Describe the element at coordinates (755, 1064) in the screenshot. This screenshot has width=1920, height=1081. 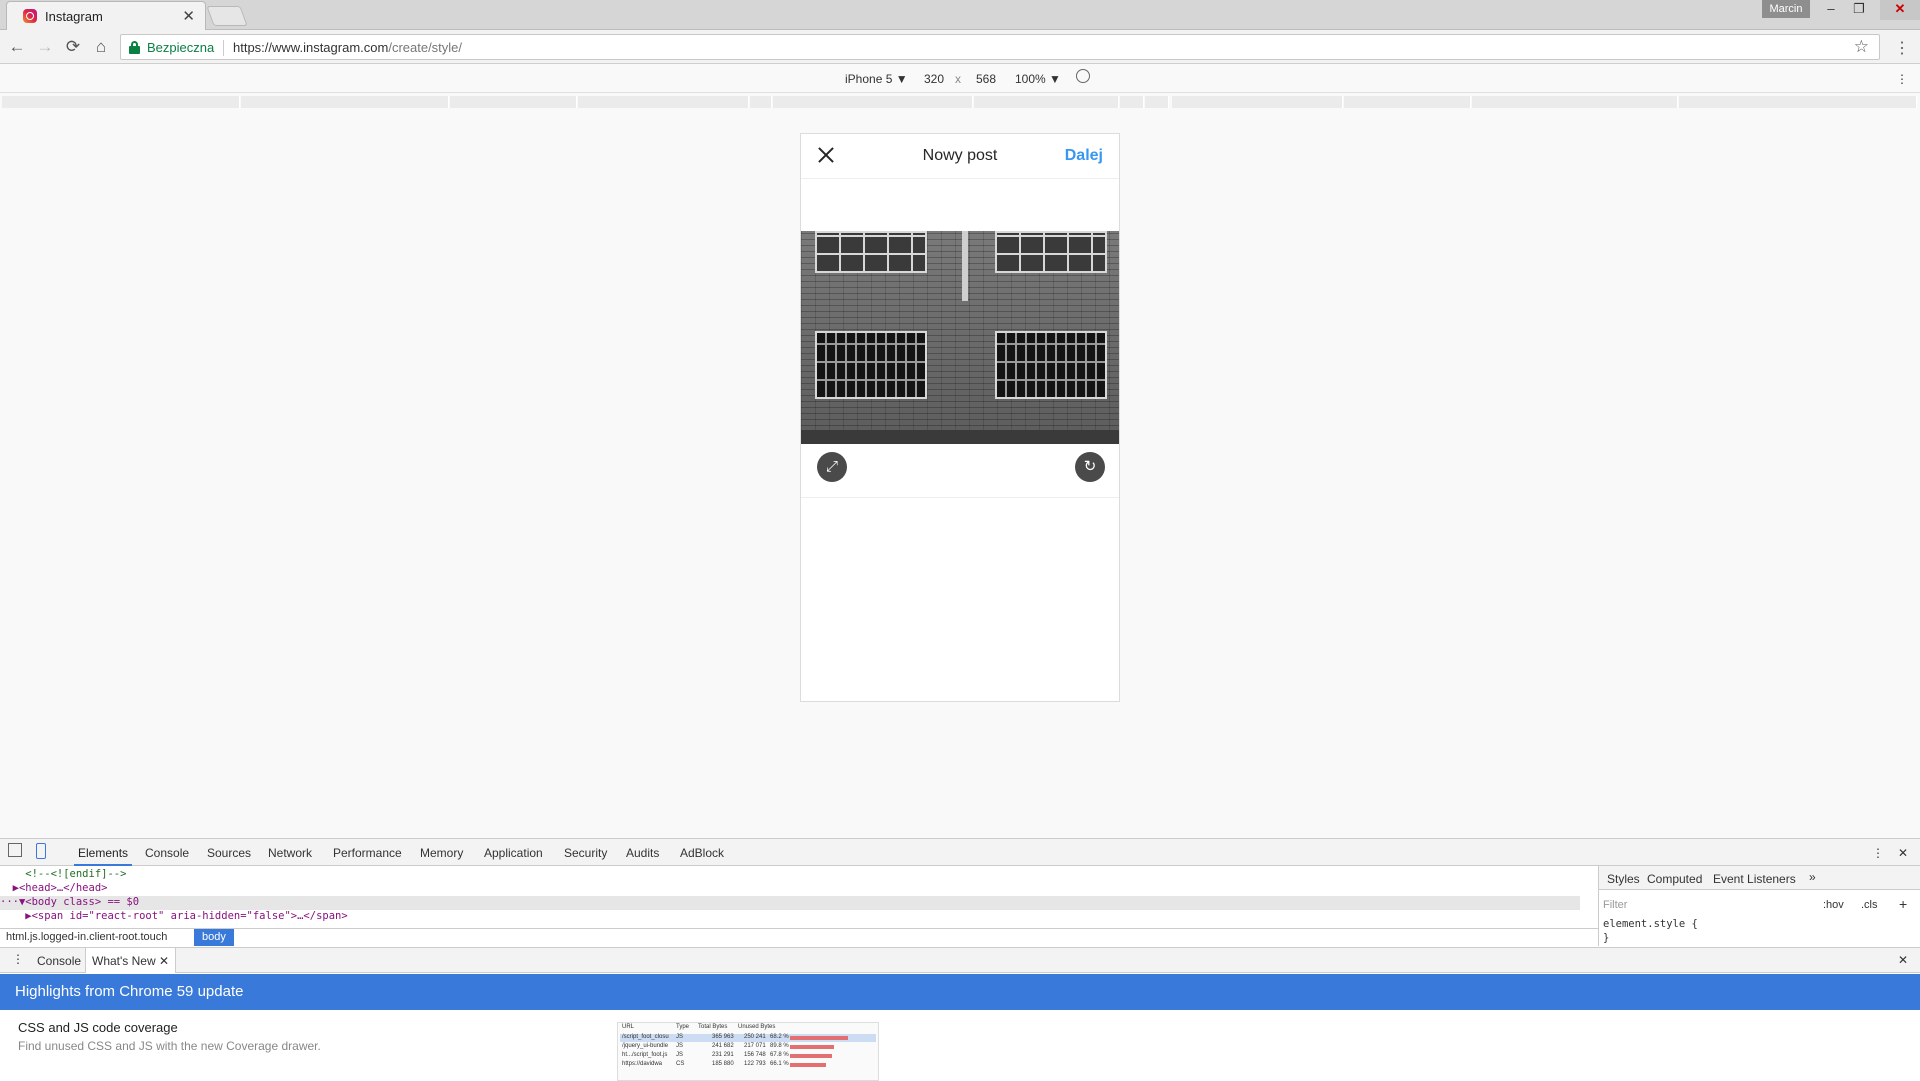
I see `cov-unused: 122 793` at that location.